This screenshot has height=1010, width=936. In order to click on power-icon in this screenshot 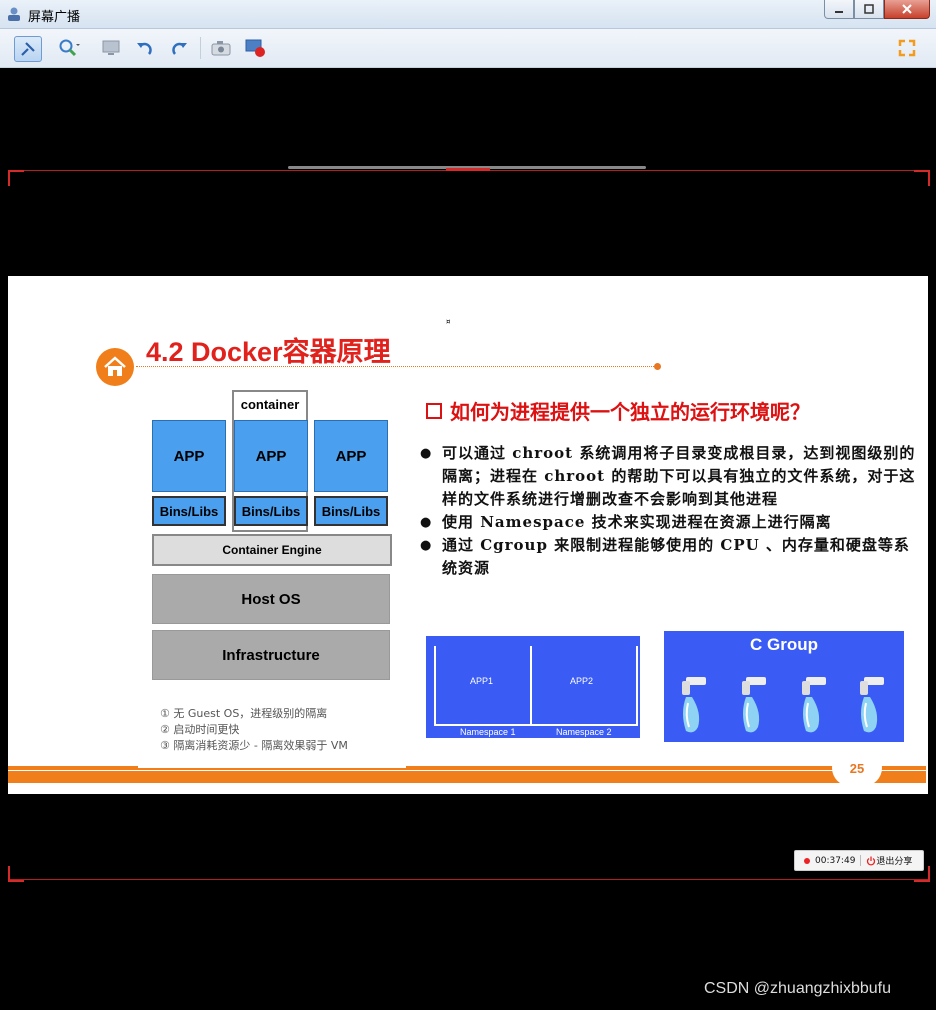, I will do `click(871, 861)`.